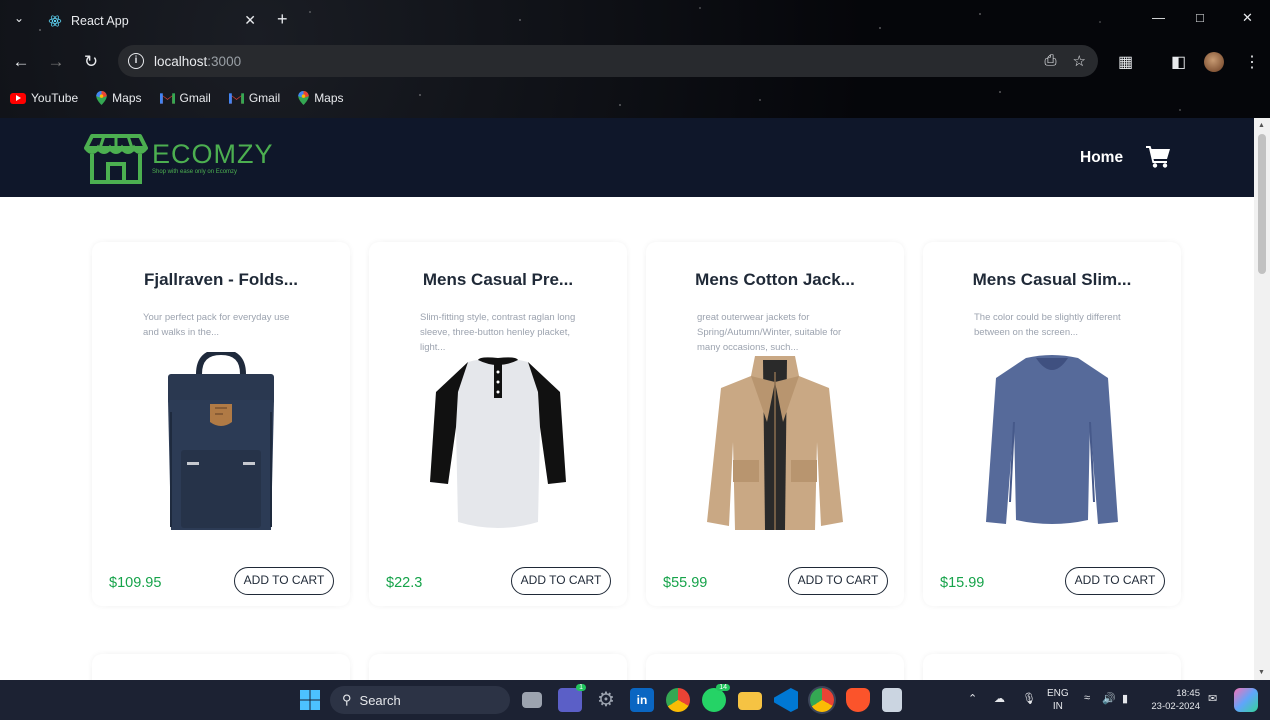 This screenshot has height=720, width=1270. I want to click on taskbar-search-label: Search, so click(380, 700).